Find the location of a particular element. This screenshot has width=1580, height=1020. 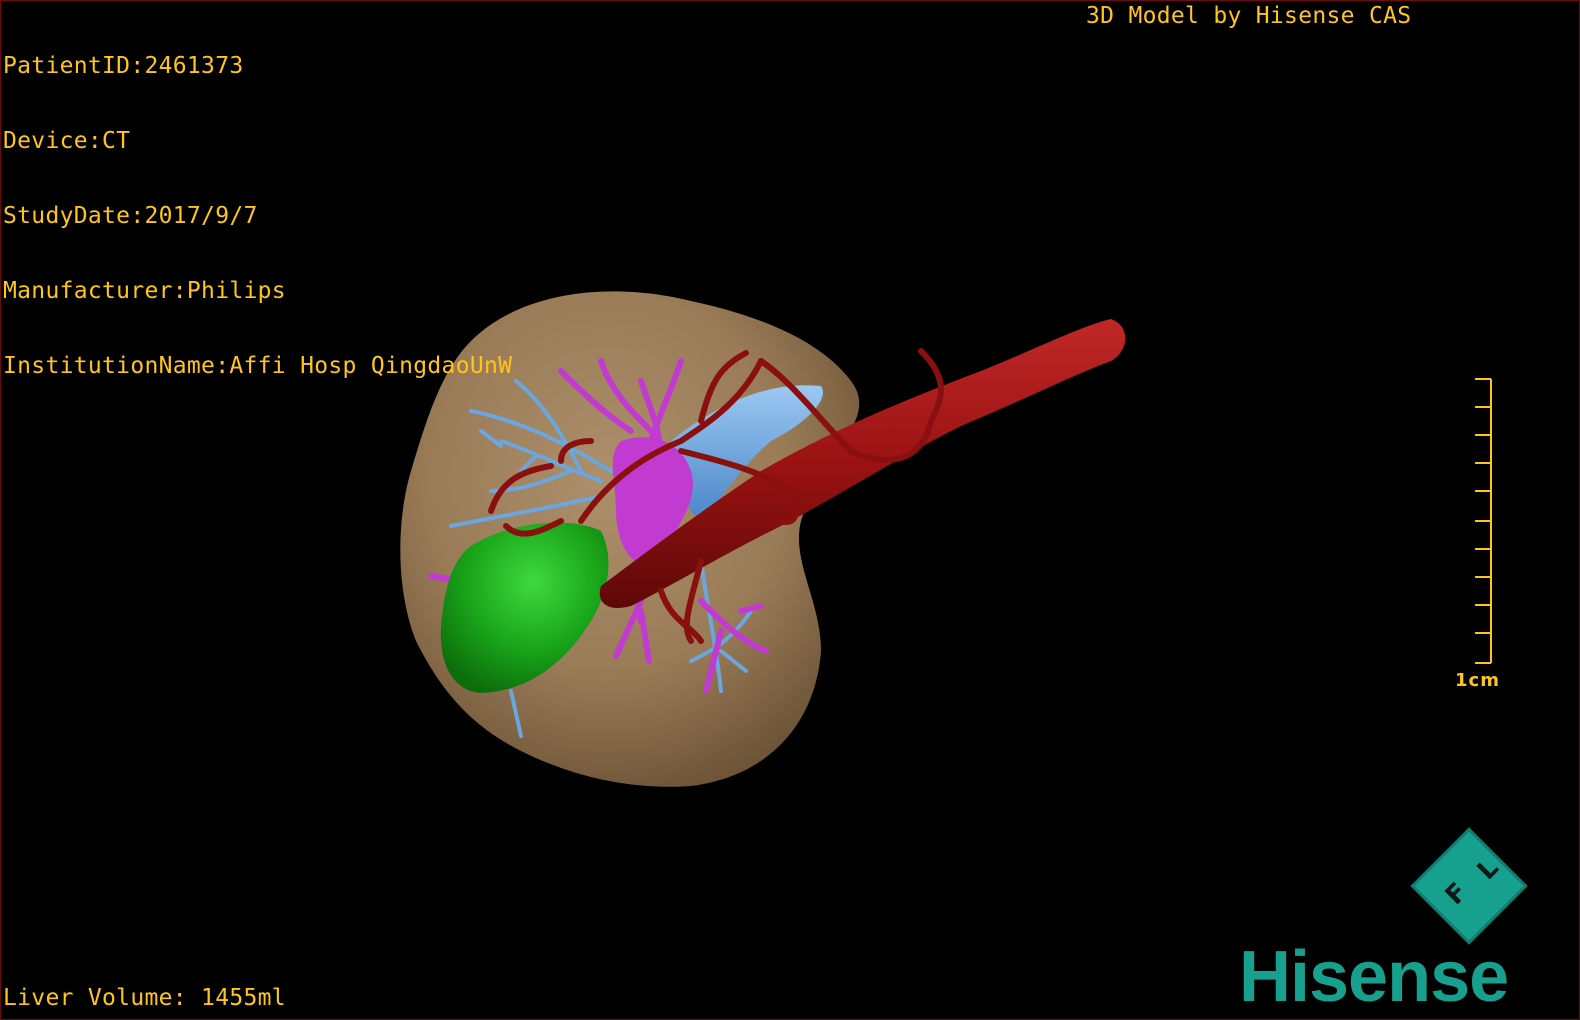

study-date: StudyDate:2017/9/7 is located at coordinates (130, 216).